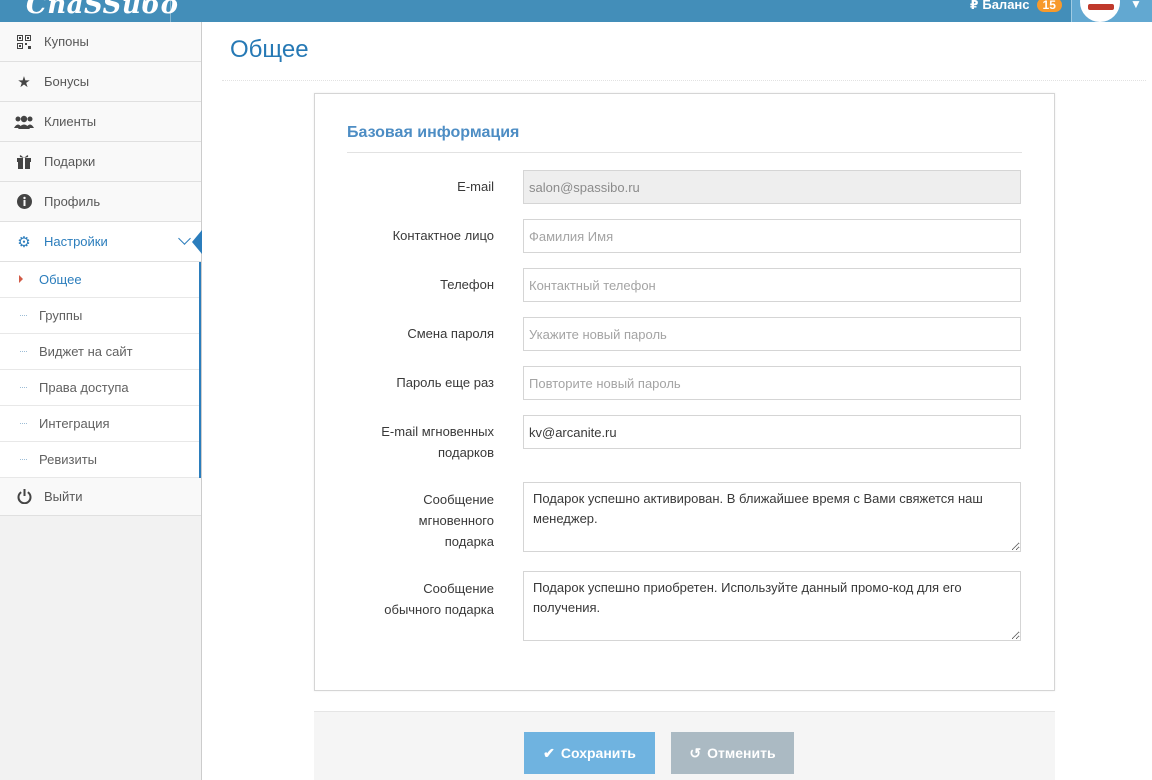 The image size is (1152, 780). I want to click on info-icon, so click(24, 202).